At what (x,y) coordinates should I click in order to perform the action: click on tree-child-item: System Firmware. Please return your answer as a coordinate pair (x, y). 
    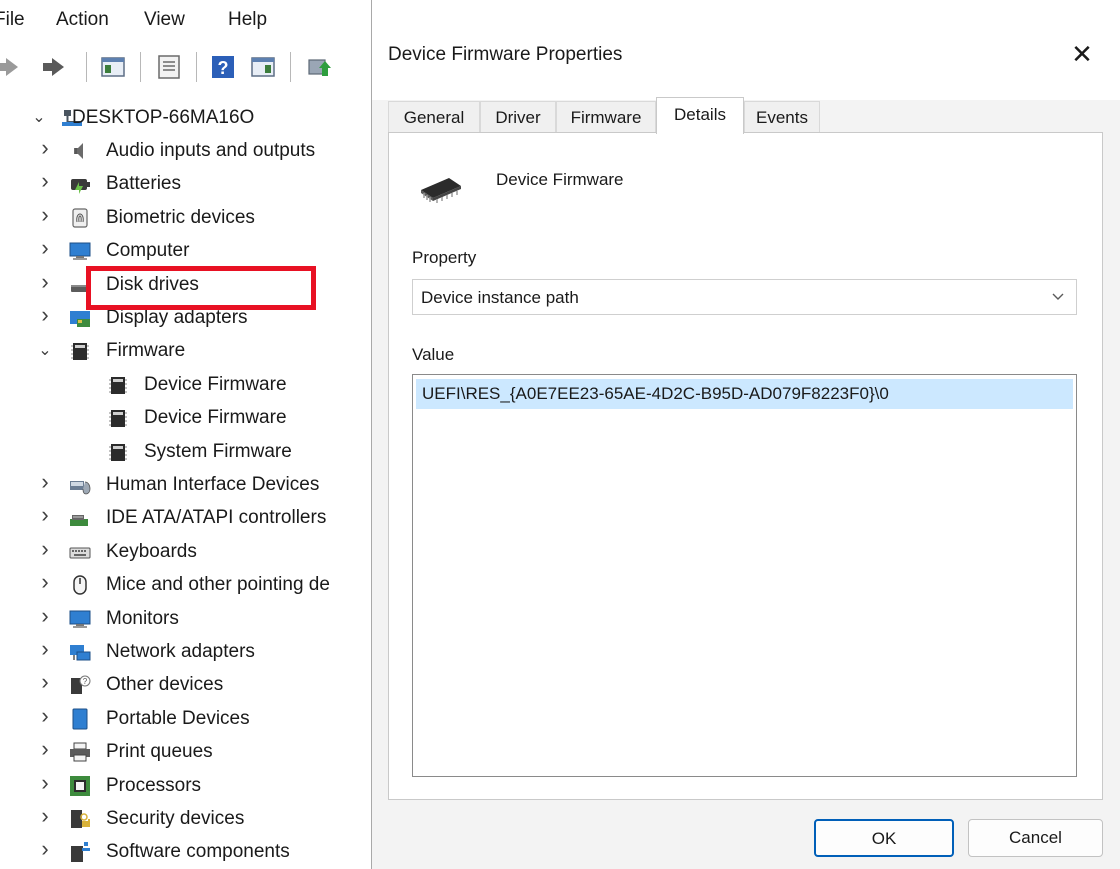
    Looking at the image, I should click on (226, 452).